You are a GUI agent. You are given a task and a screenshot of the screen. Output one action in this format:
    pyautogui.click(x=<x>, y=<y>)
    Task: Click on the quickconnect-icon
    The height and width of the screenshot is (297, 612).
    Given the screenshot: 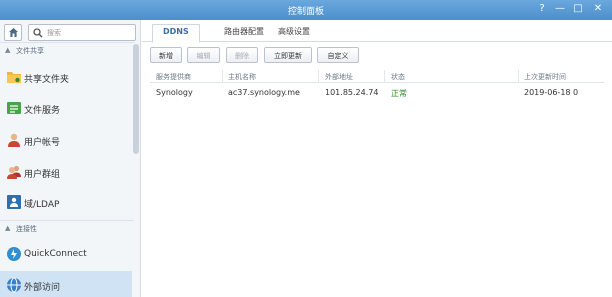 What is the action you would take?
    pyautogui.click(x=14, y=254)
    